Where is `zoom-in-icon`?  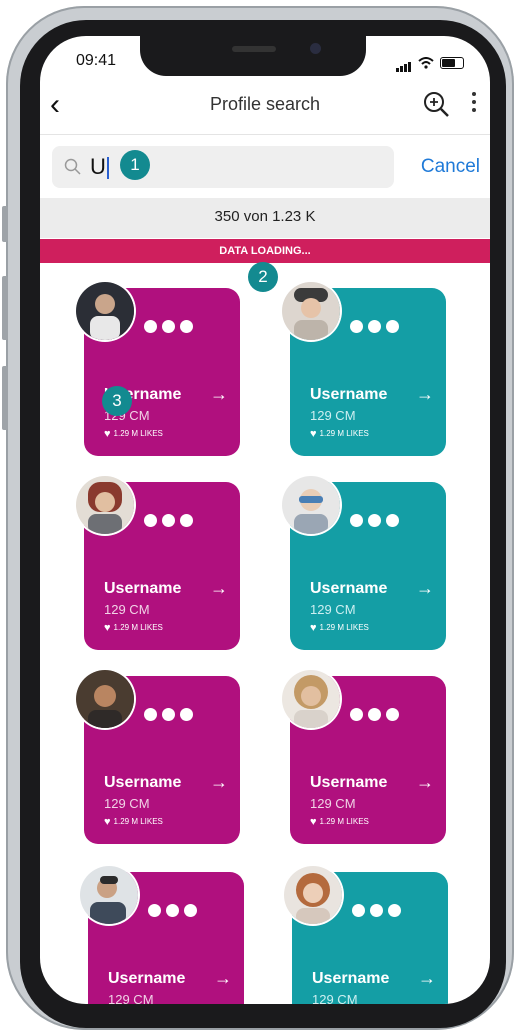
zoom-in-icon is located at coordinates (436, 104).